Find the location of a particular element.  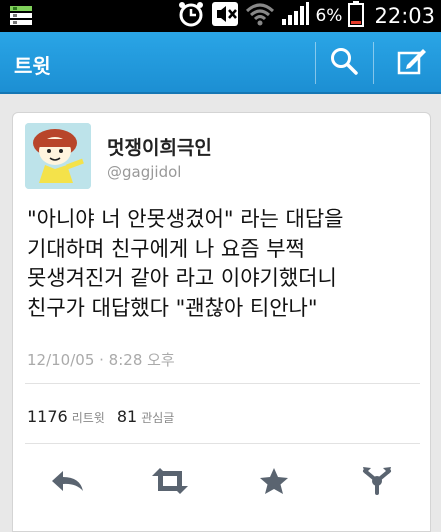

share-button is located at coordinates (377, 483).